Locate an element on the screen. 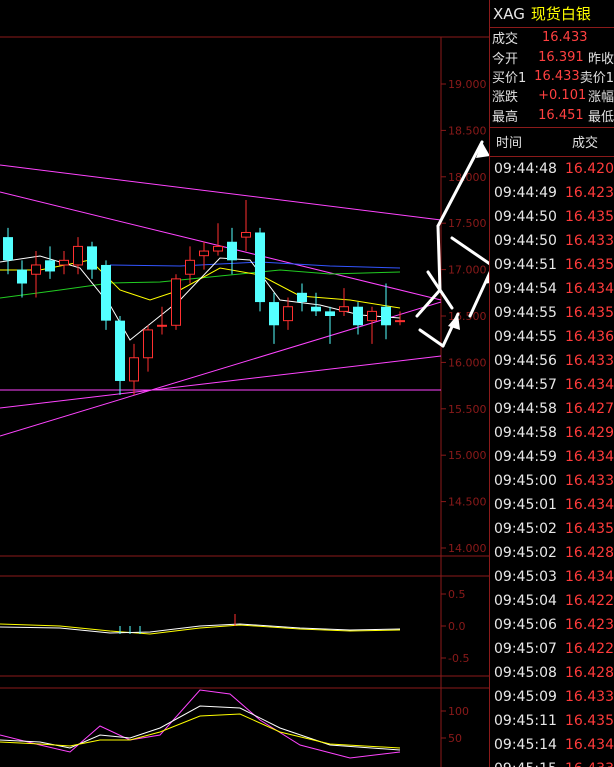 The height and width of the screenshot is (767, 614). tick-row: 09:45:07 16.422 is located at coordinates (552, 649).